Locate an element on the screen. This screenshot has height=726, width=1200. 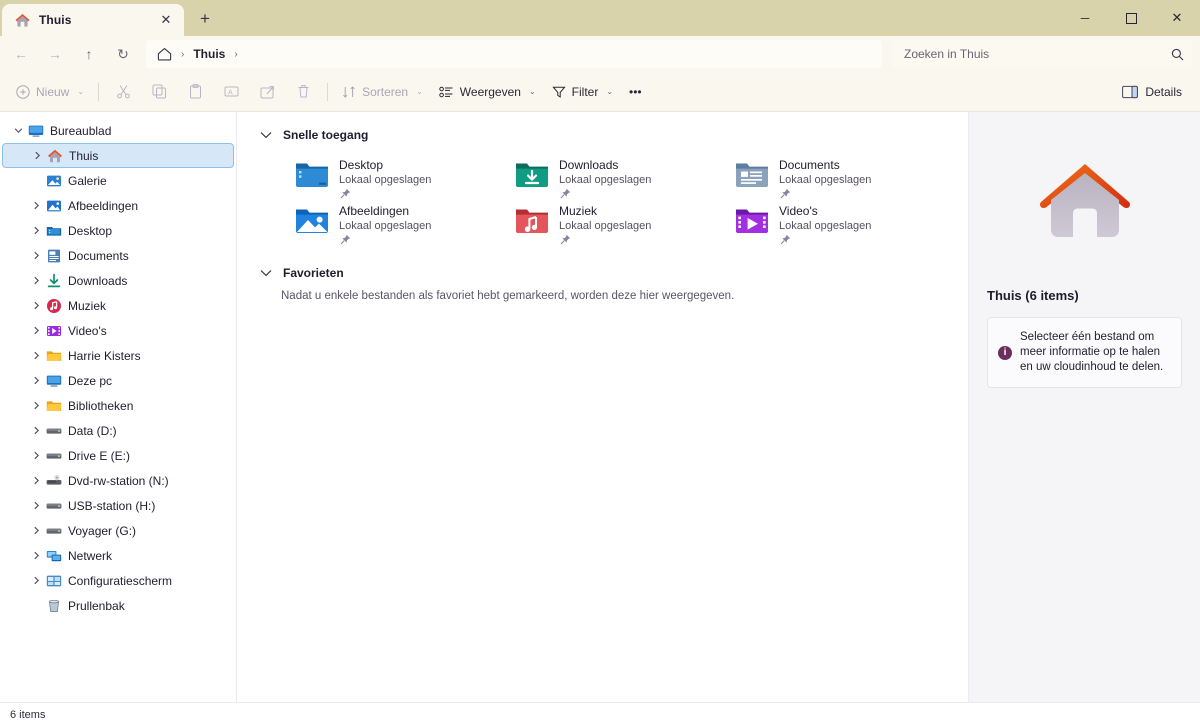
sidebar-item-afbeeldingen: Afbeeldingen is located at coordinates (118, 205).